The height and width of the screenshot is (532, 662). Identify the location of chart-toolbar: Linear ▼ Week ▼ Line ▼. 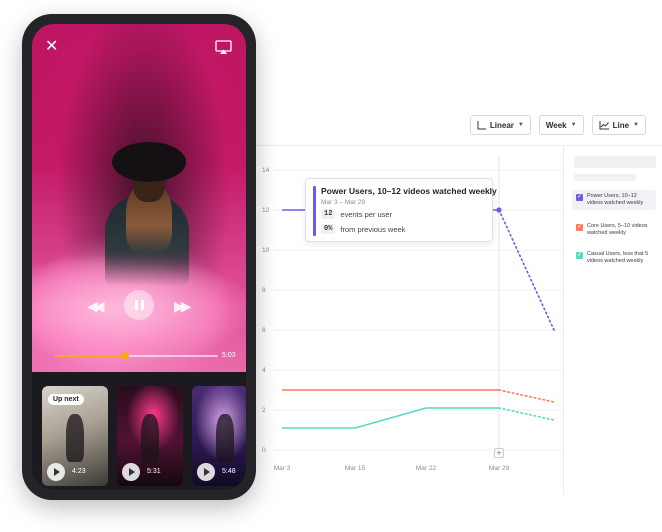
(557, 125).